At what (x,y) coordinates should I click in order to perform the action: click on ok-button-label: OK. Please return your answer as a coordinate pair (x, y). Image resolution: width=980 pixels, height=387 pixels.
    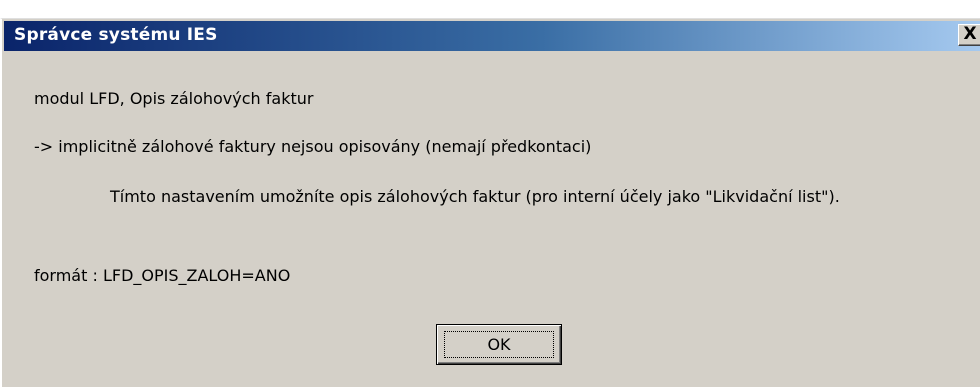
    Looking at the image, I should click on (499, 344).